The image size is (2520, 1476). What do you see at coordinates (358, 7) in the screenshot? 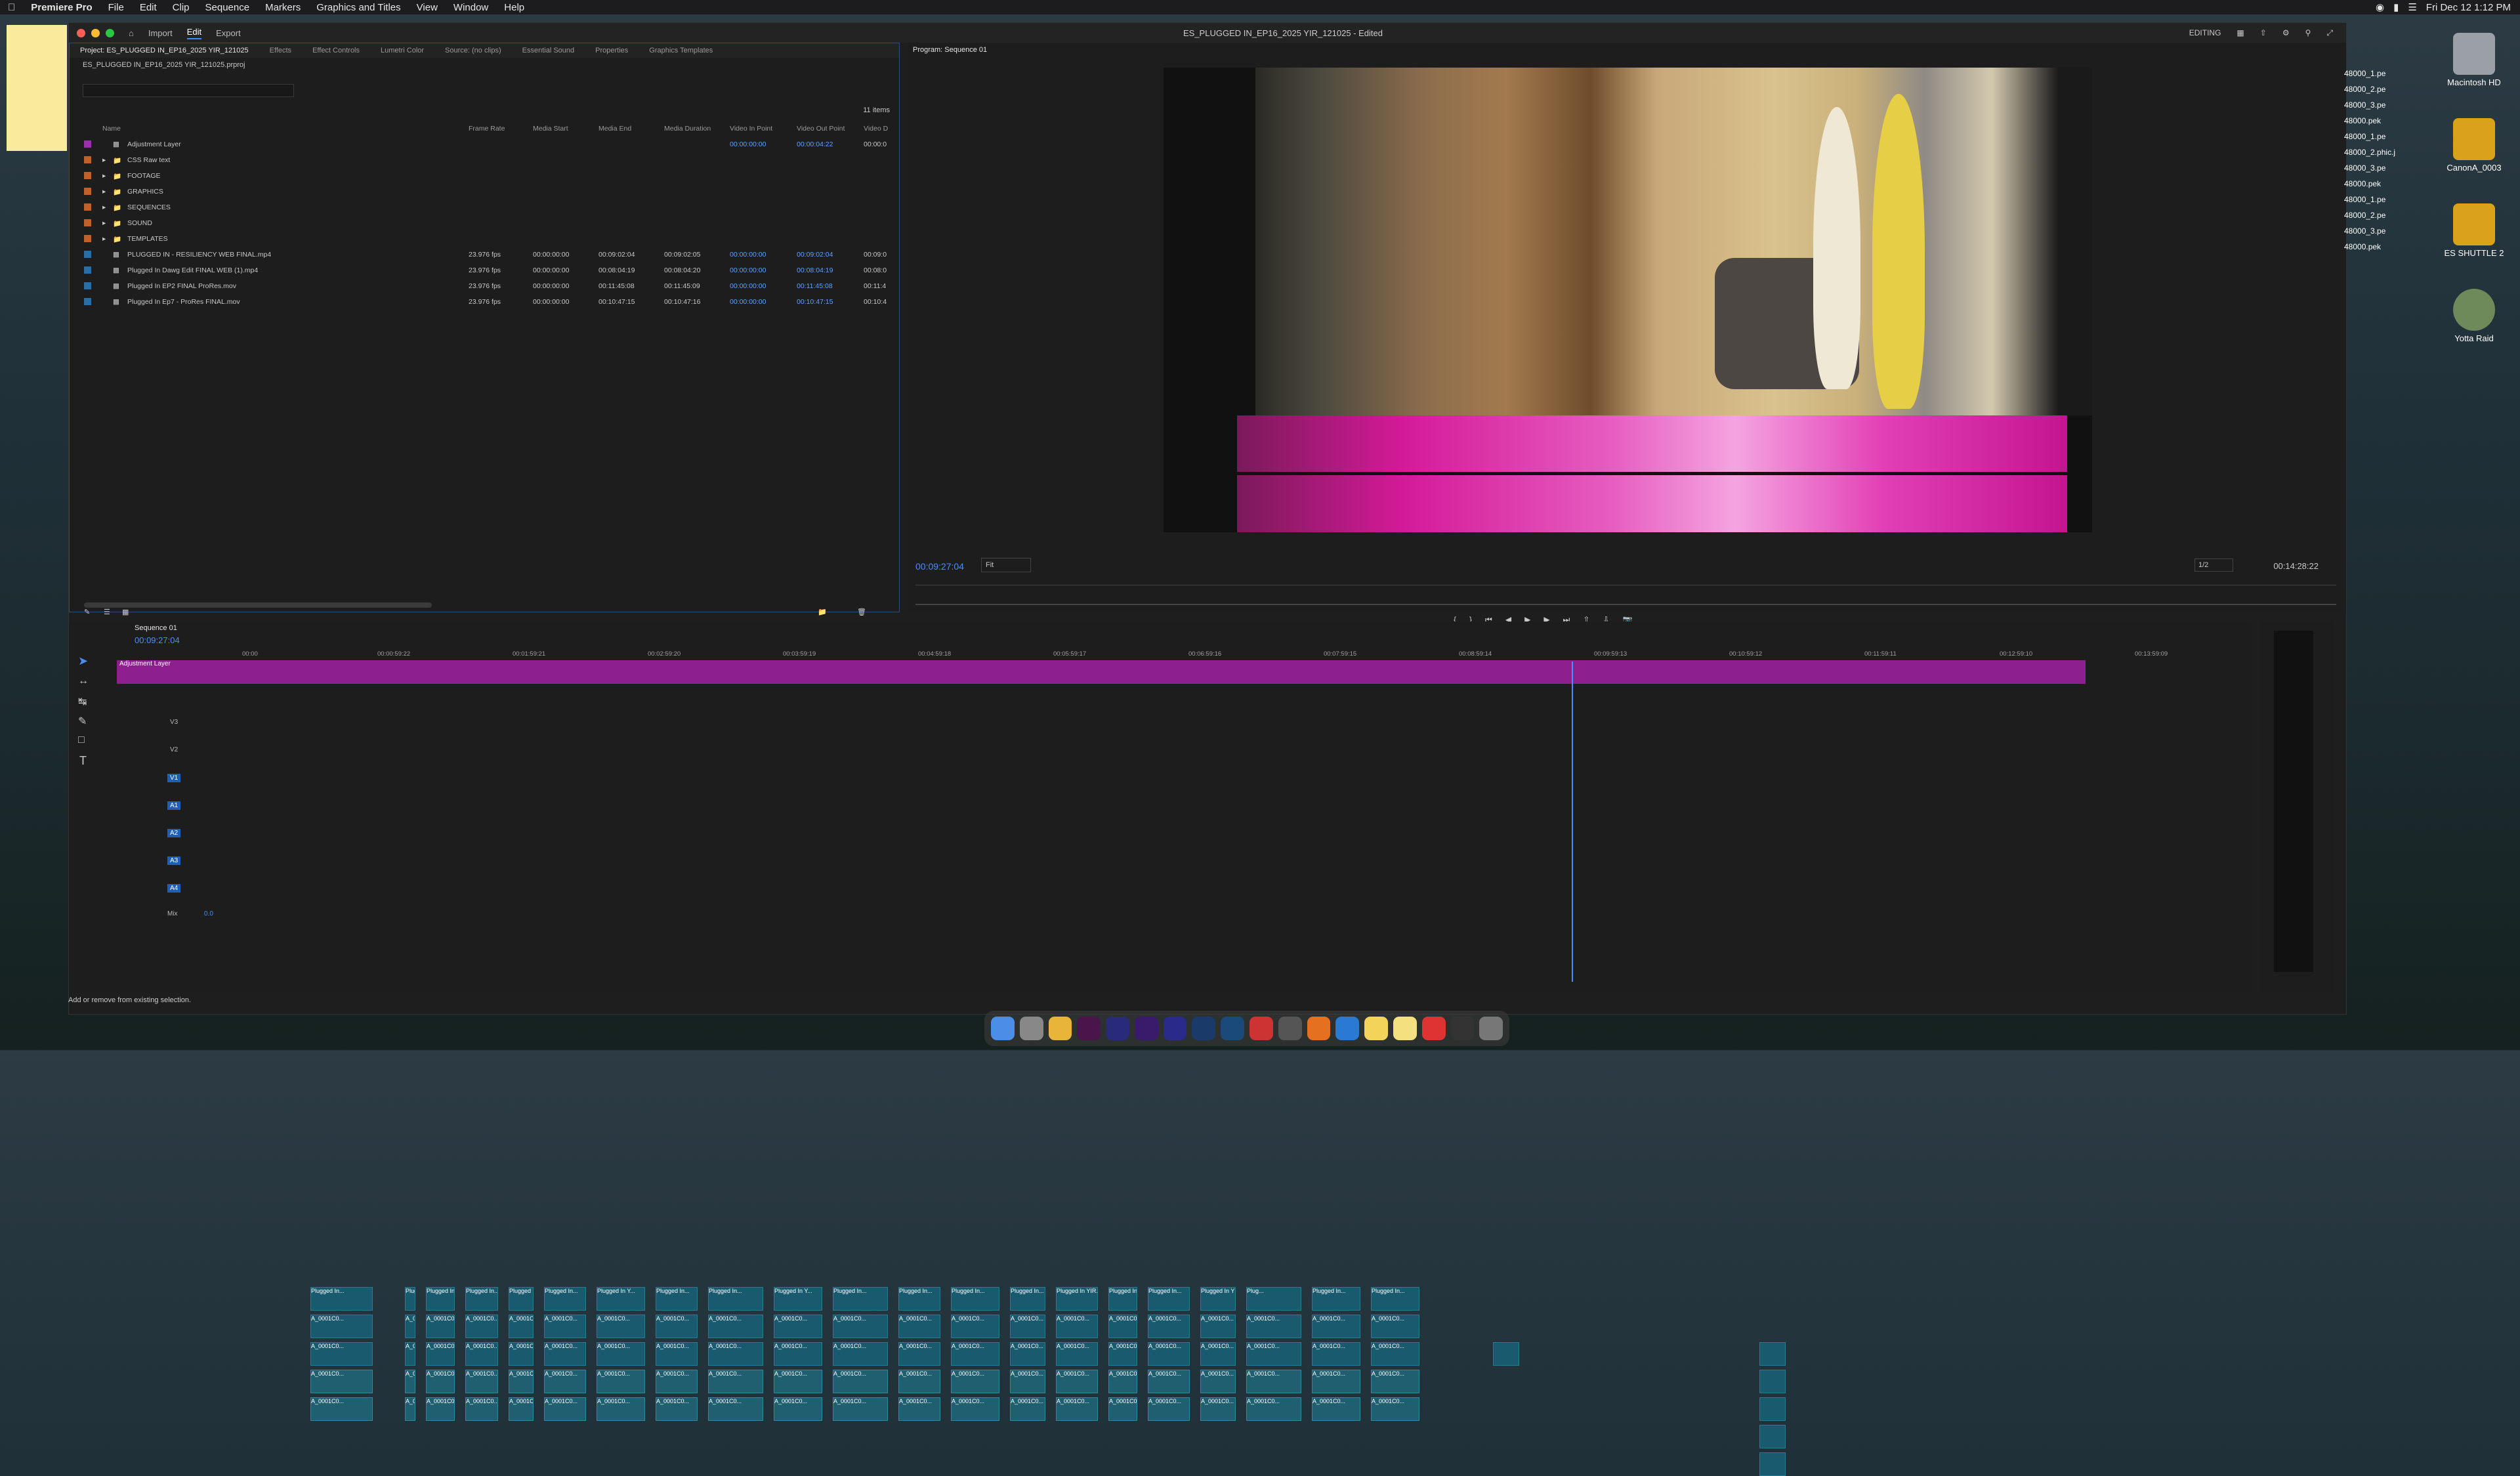
I see `menu-graphics: Graphics and Titles` at bounding box center [358, 7].